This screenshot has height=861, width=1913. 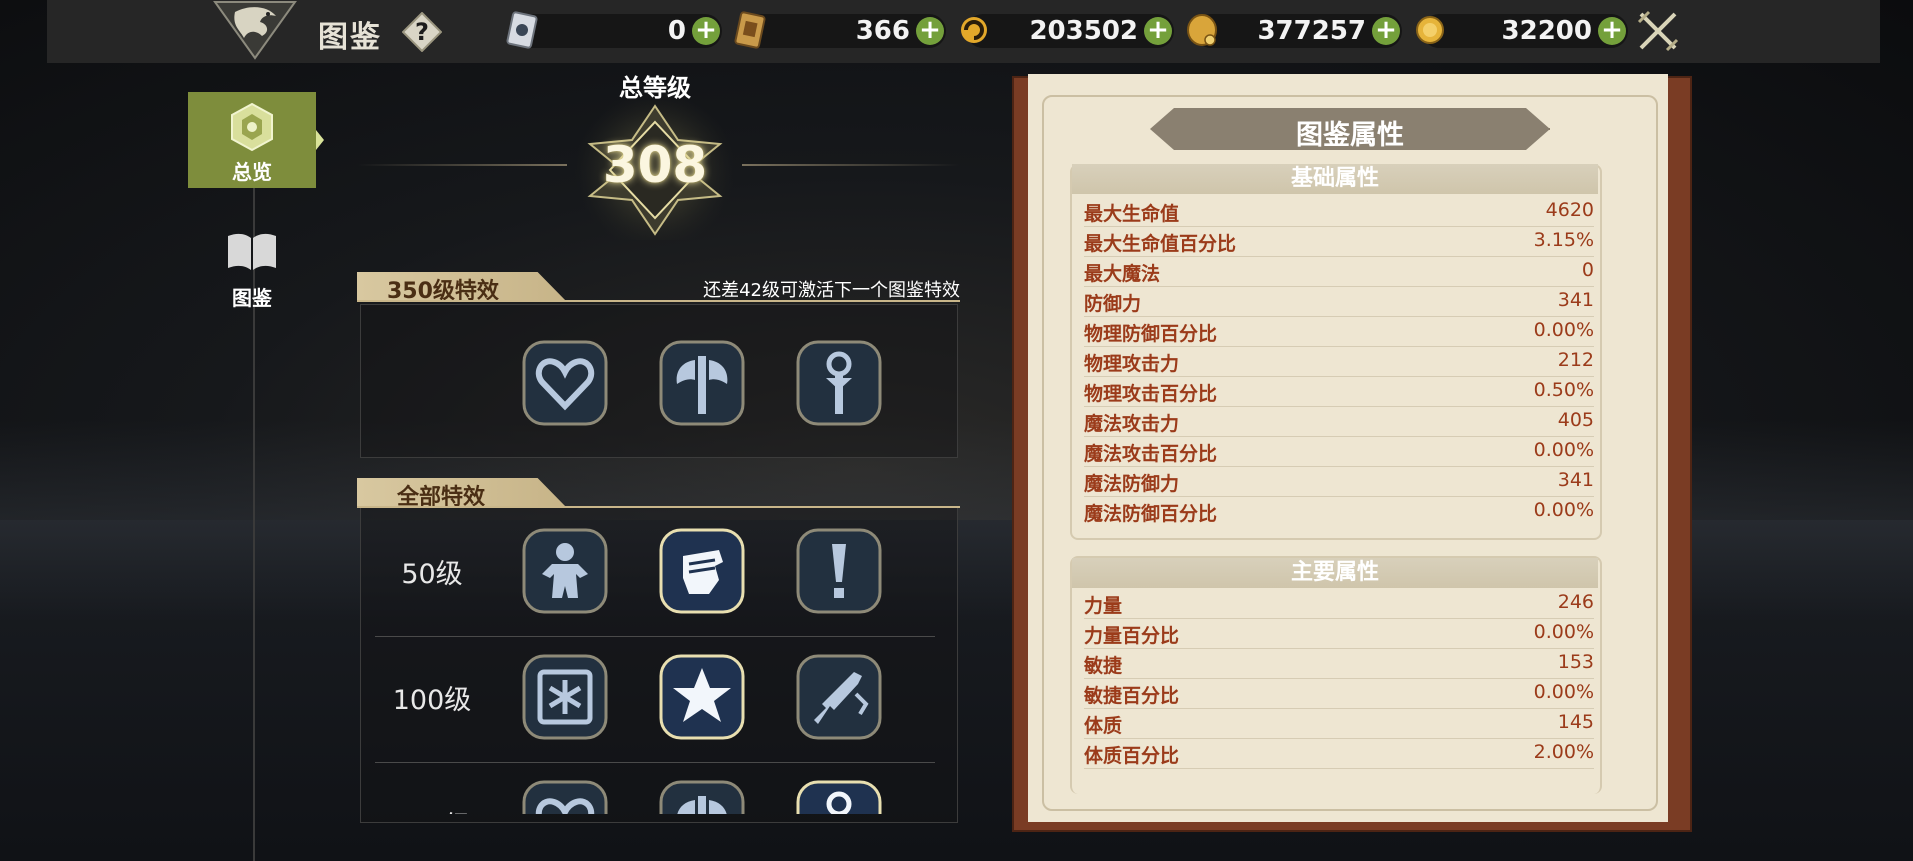 I want to click on stat-value: 0.50%, so click(x=1563, y=390).